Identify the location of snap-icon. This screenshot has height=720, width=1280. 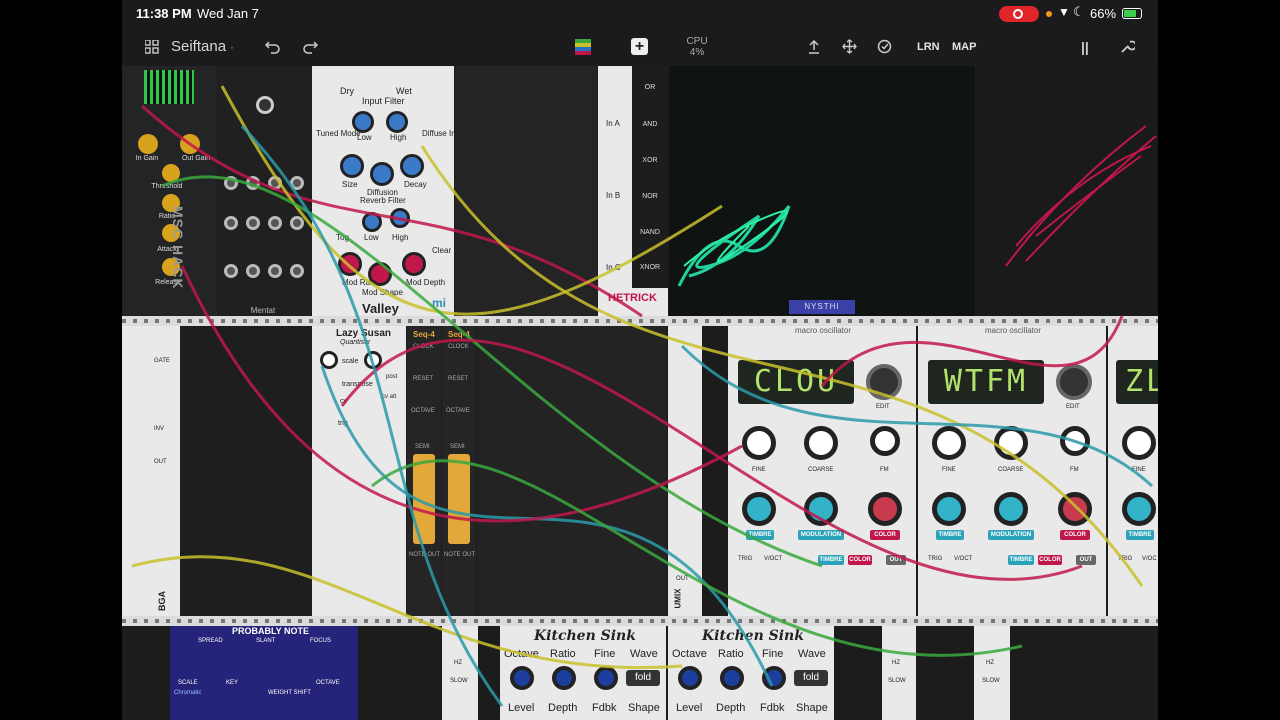
(884, 46).